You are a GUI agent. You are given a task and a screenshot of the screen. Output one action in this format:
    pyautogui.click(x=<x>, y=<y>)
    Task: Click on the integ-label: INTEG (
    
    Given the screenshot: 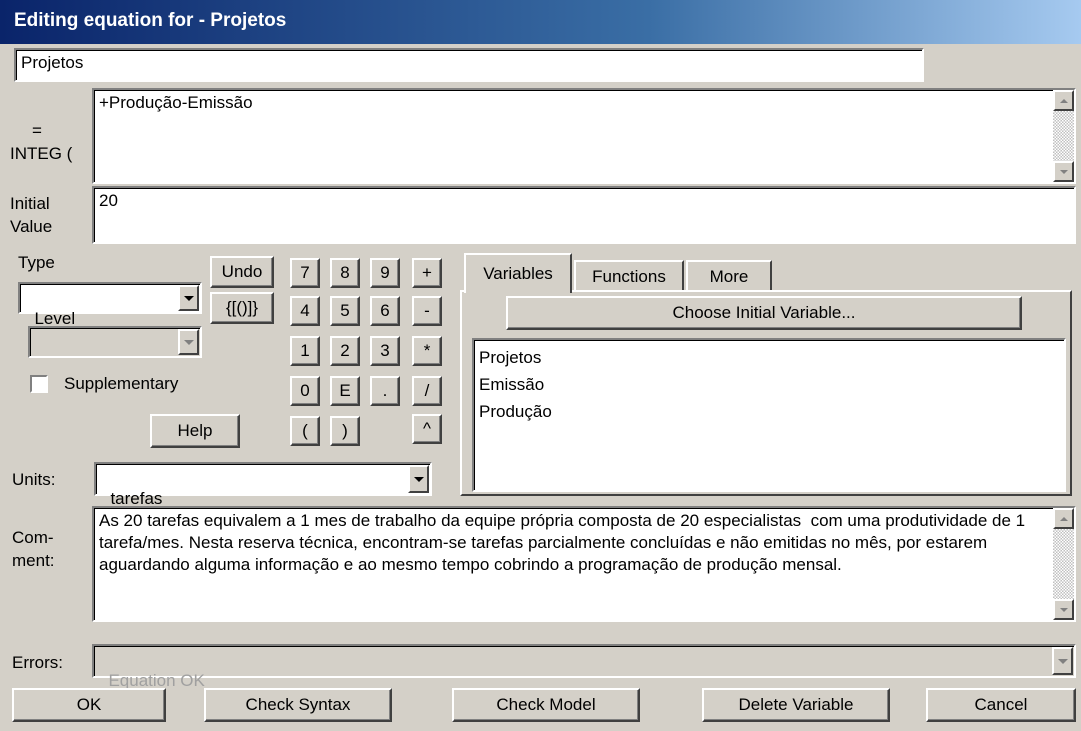 What is the action you would take?
    pyautogui.click(x=41, y=153)
    